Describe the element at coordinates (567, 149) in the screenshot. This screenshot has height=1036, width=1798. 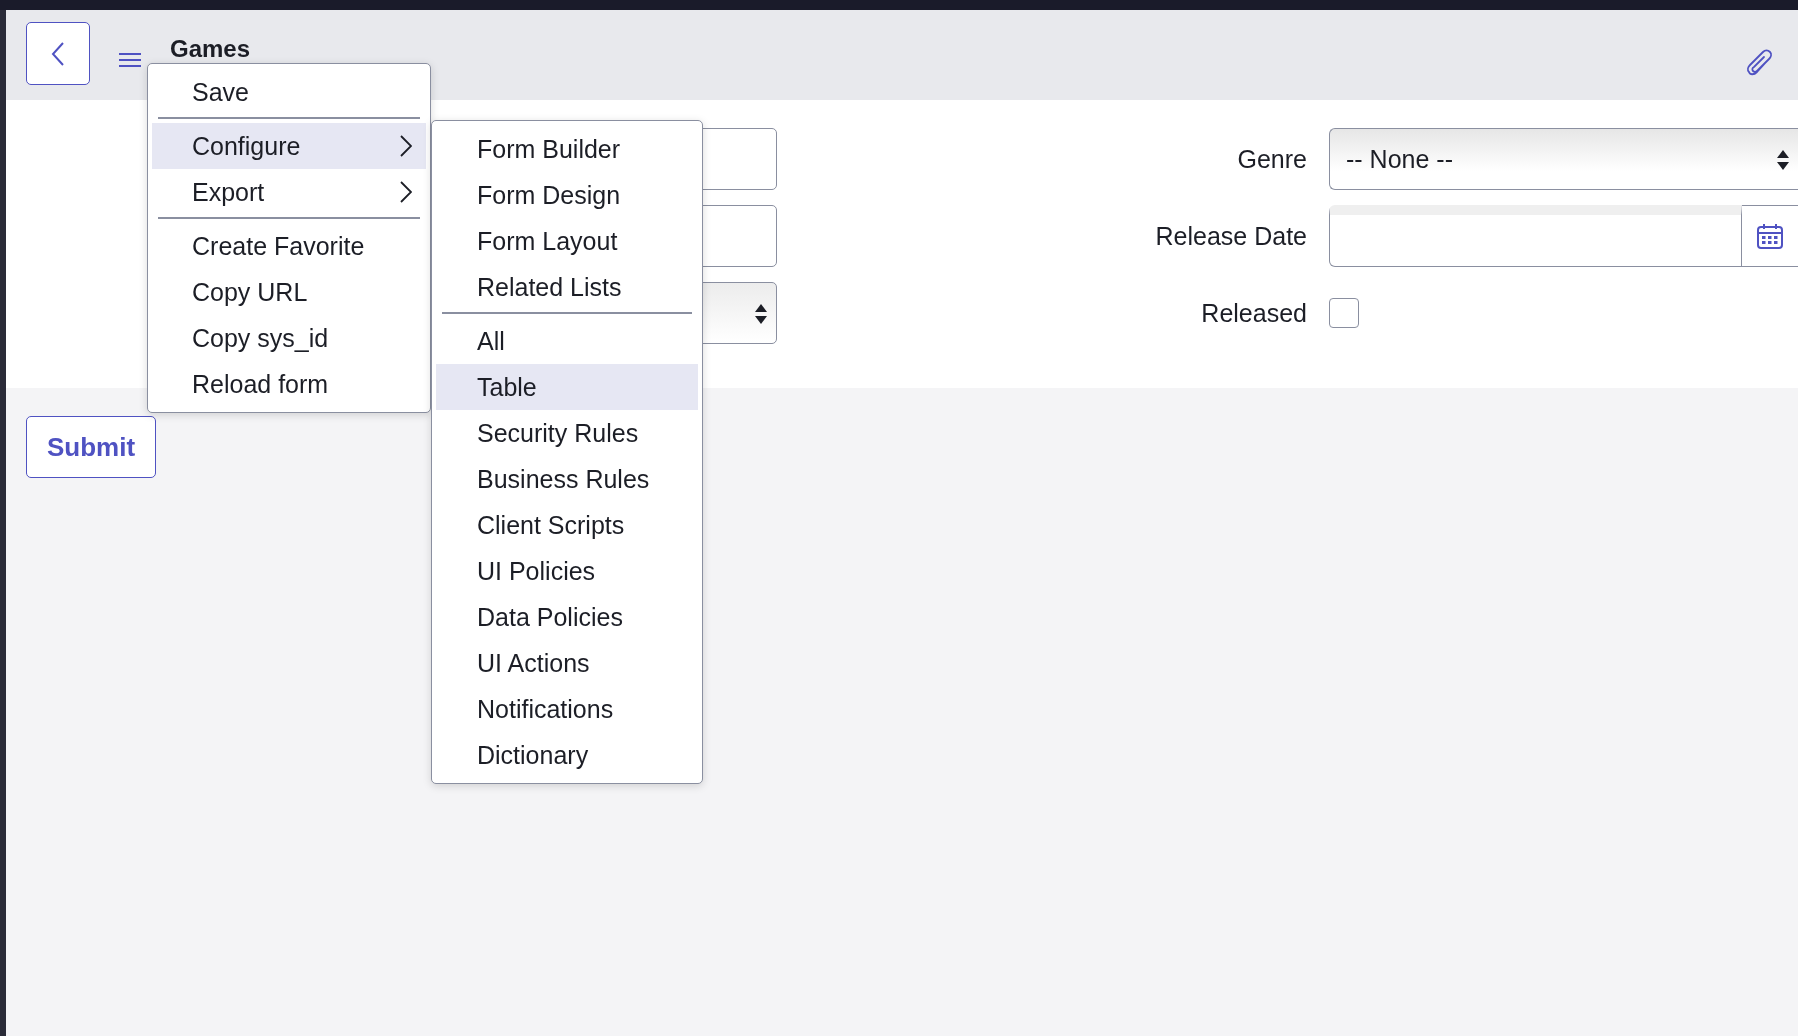
I see `menu-item: Form Builder` at that location.